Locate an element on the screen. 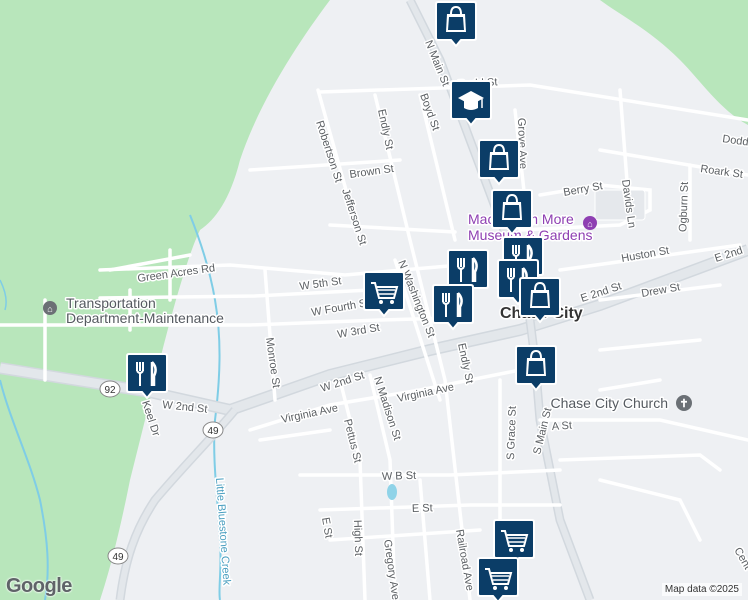  shield-92-label: 92 is located at coordinates (110, 390).